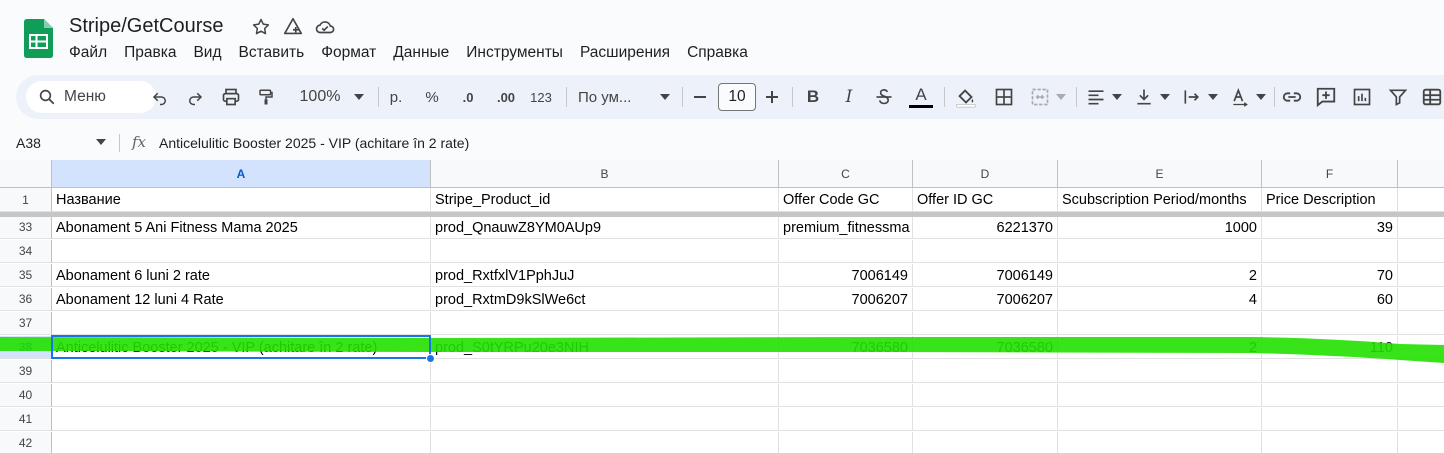 The height and width of the screenshot is (453, 1444). What do you see at coordinates (1330, 251) in the screenshot?
I see `cell-f34` at bounding box center [1330, 251].